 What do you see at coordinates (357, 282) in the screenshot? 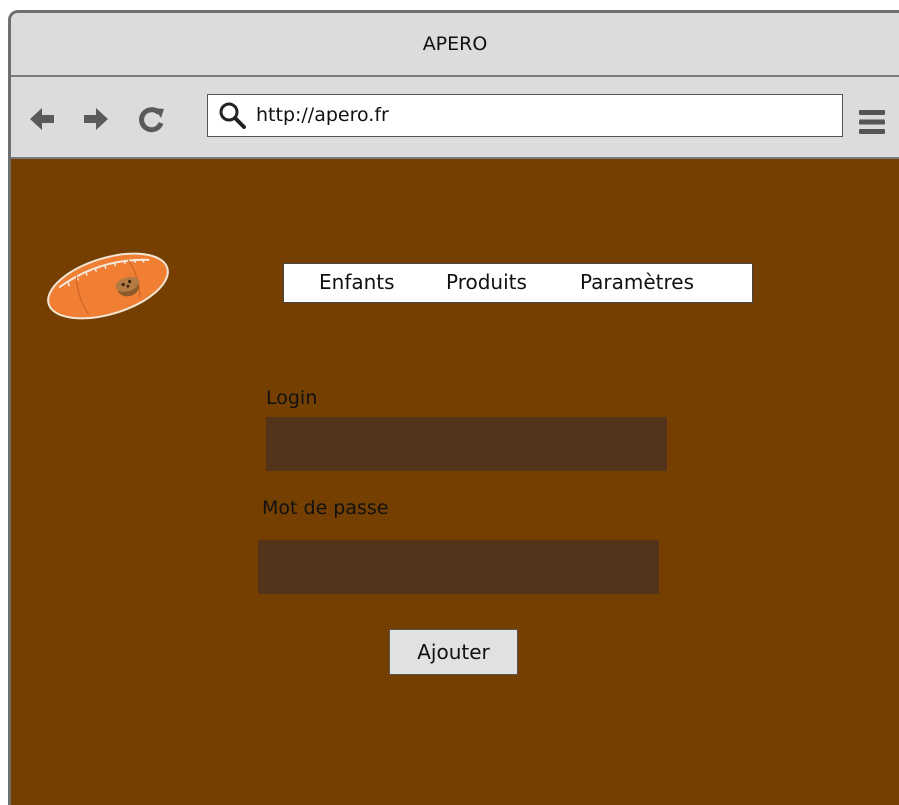
I see `nav-item-enfants: Enfants` at bounding box center [357, 282].